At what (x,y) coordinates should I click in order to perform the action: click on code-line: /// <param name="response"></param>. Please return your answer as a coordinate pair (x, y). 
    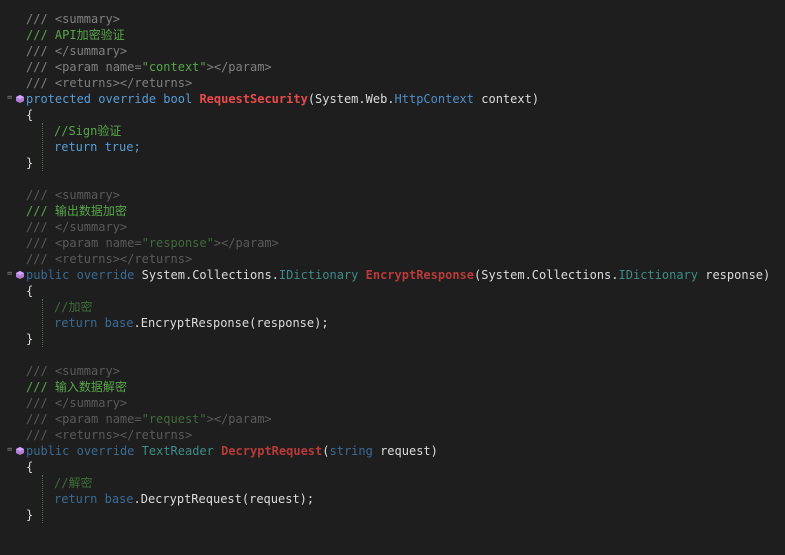
    Looking at the image, I should click on (392, 243).